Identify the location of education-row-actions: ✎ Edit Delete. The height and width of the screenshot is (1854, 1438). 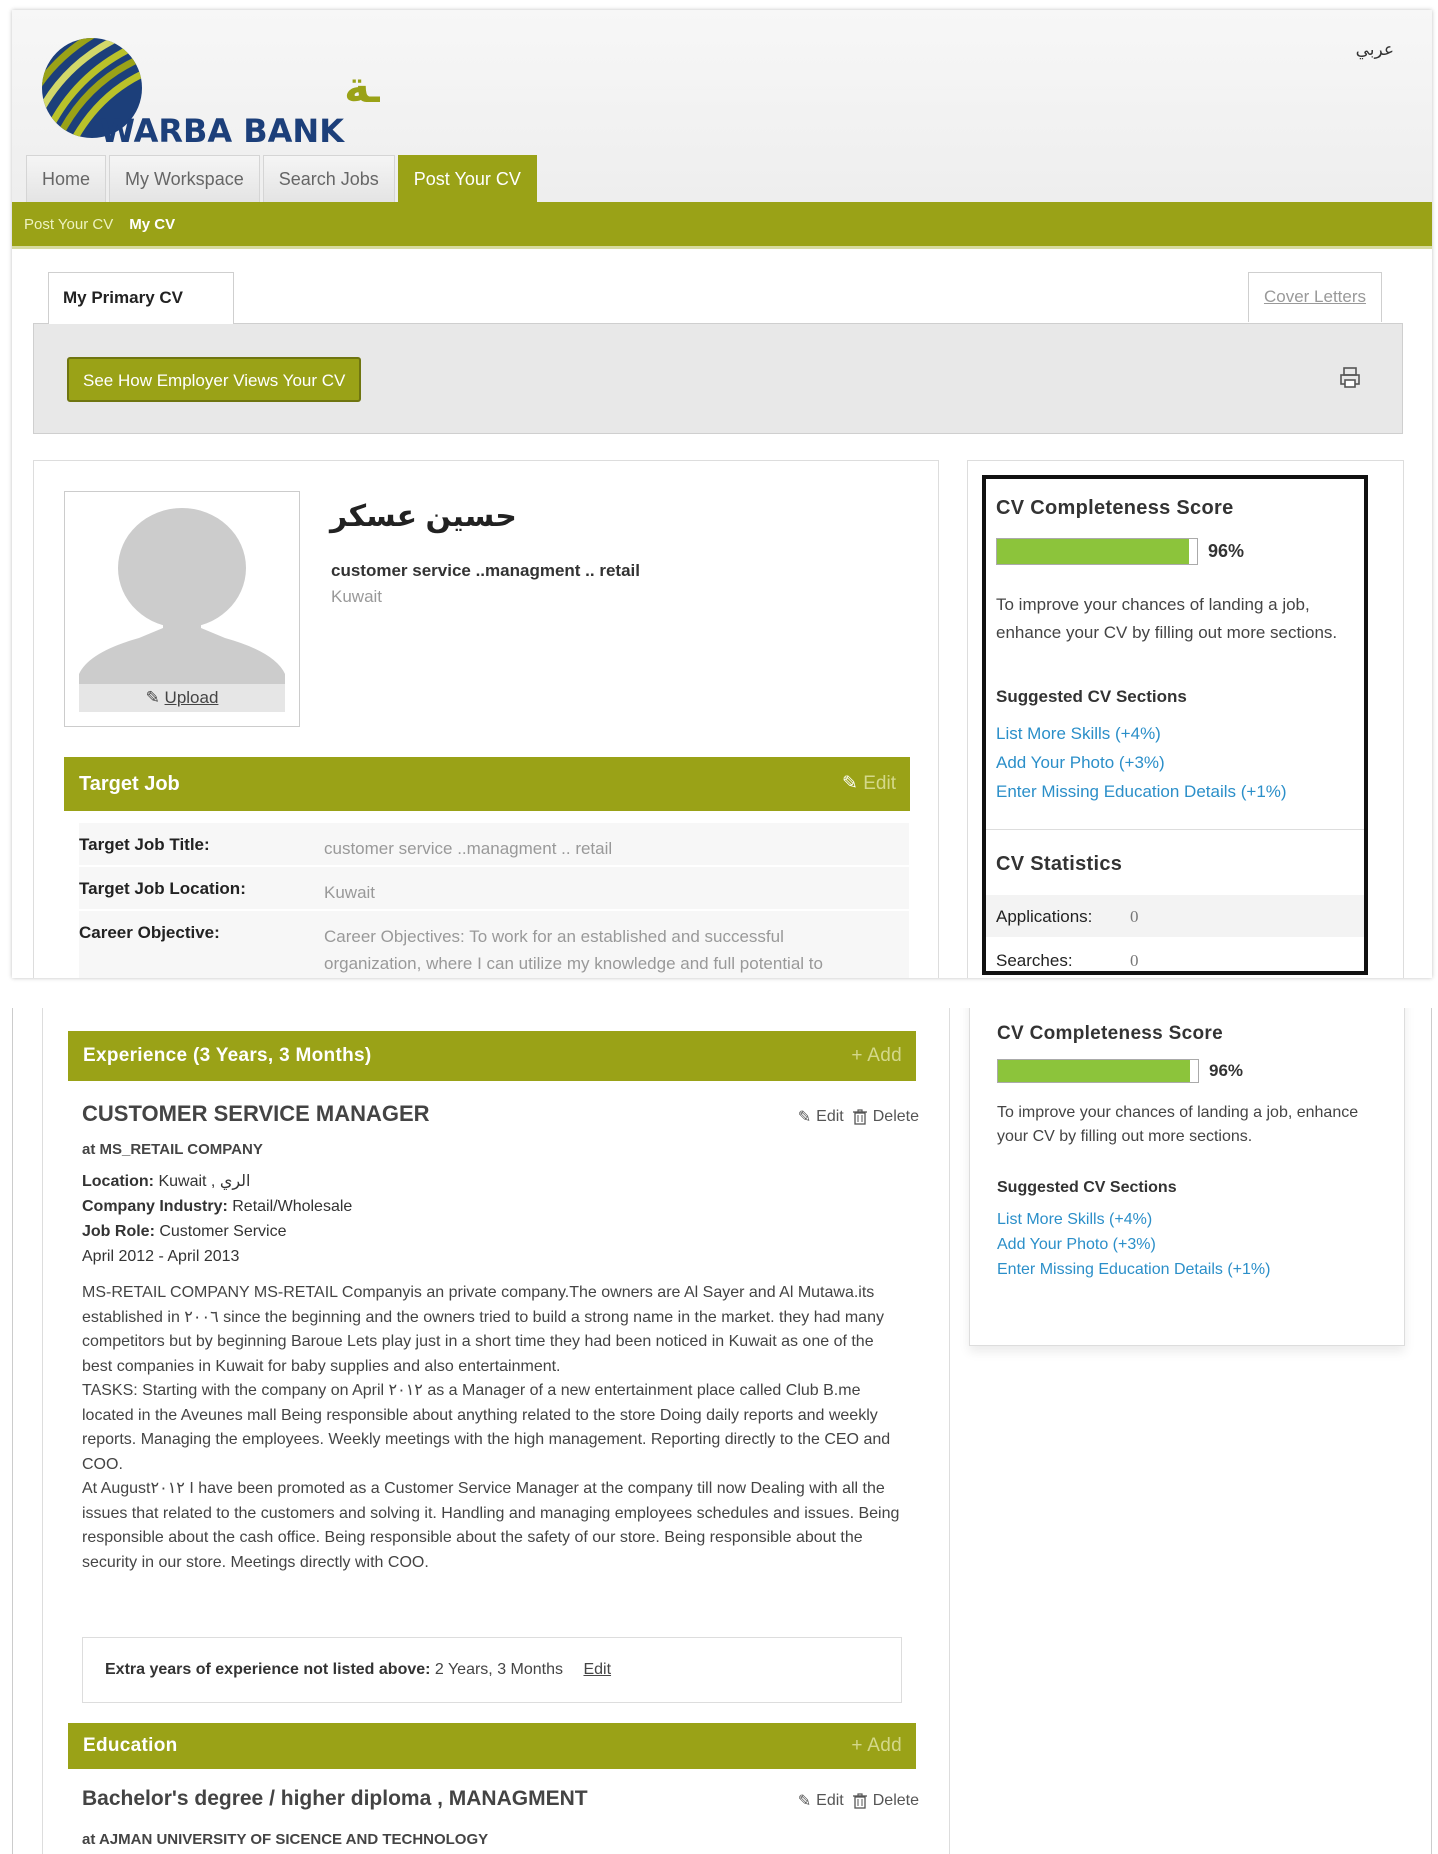
(858, 1801).